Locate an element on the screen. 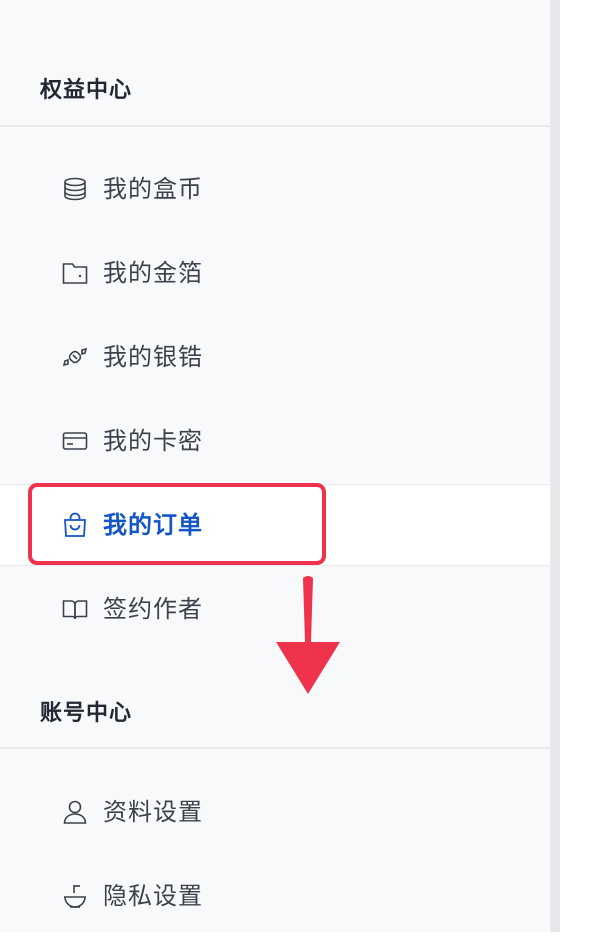 The image size is (592, 936). sidebar-item-my-orders: 我的订单 is located at coordinates (275, 525).